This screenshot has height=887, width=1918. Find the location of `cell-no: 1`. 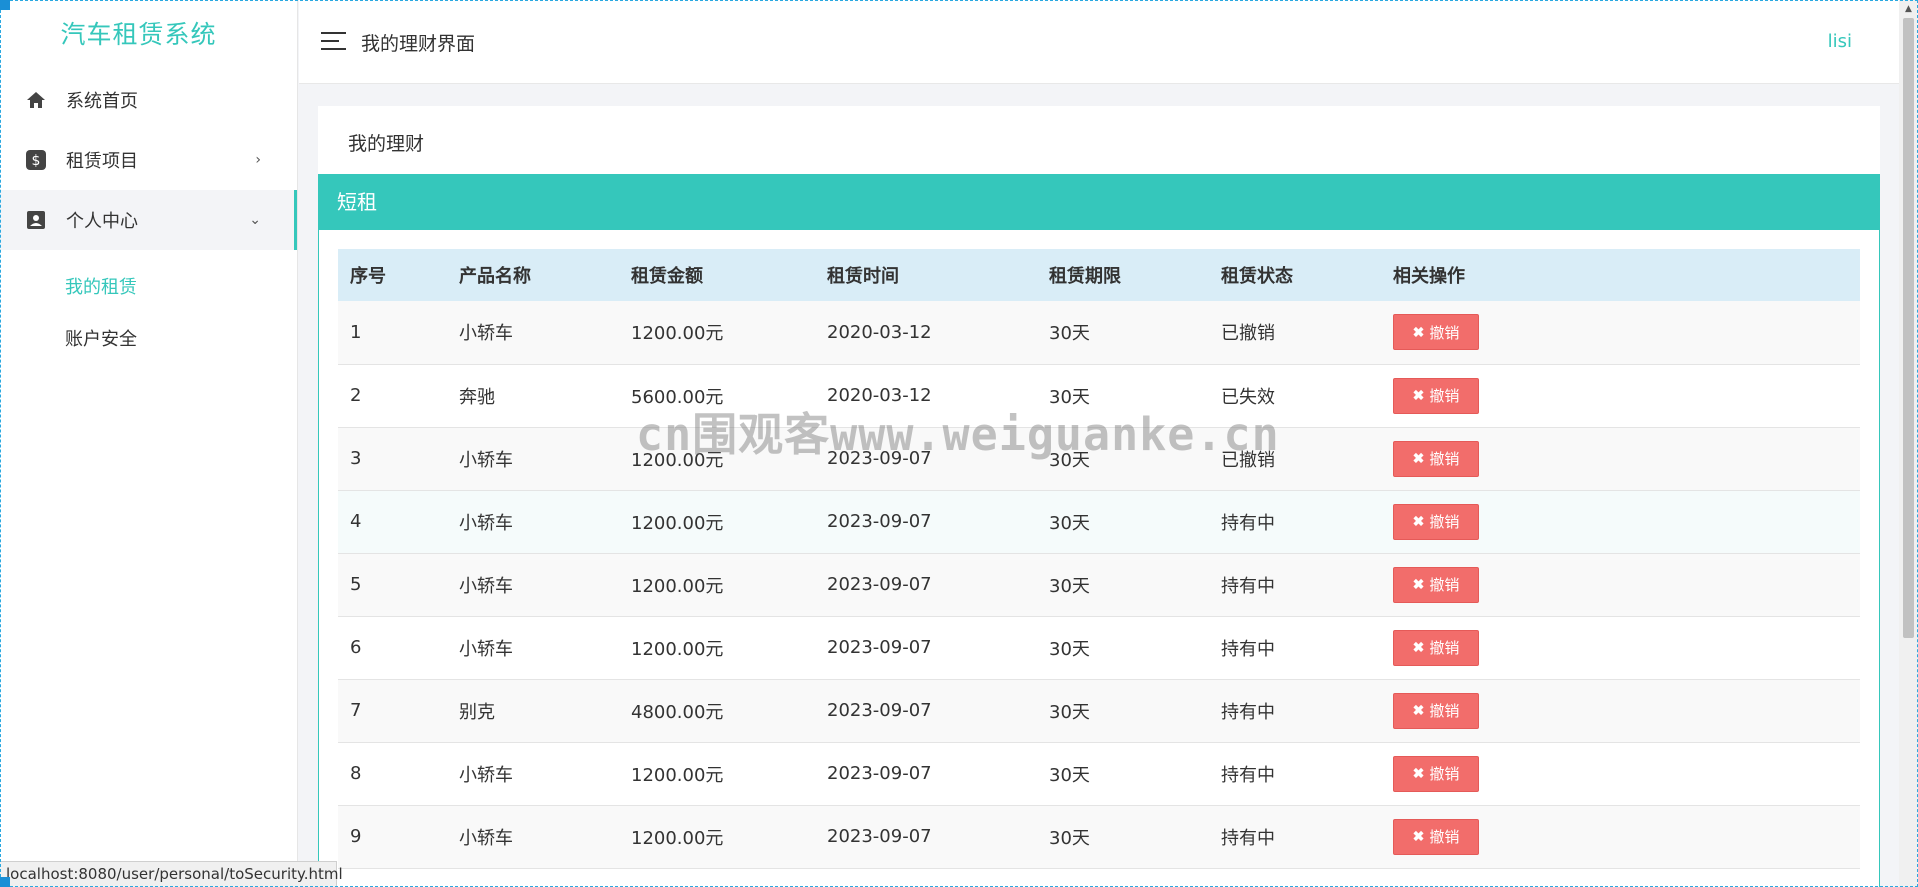

cell-no: 1 is located at coordinates (356, 332).